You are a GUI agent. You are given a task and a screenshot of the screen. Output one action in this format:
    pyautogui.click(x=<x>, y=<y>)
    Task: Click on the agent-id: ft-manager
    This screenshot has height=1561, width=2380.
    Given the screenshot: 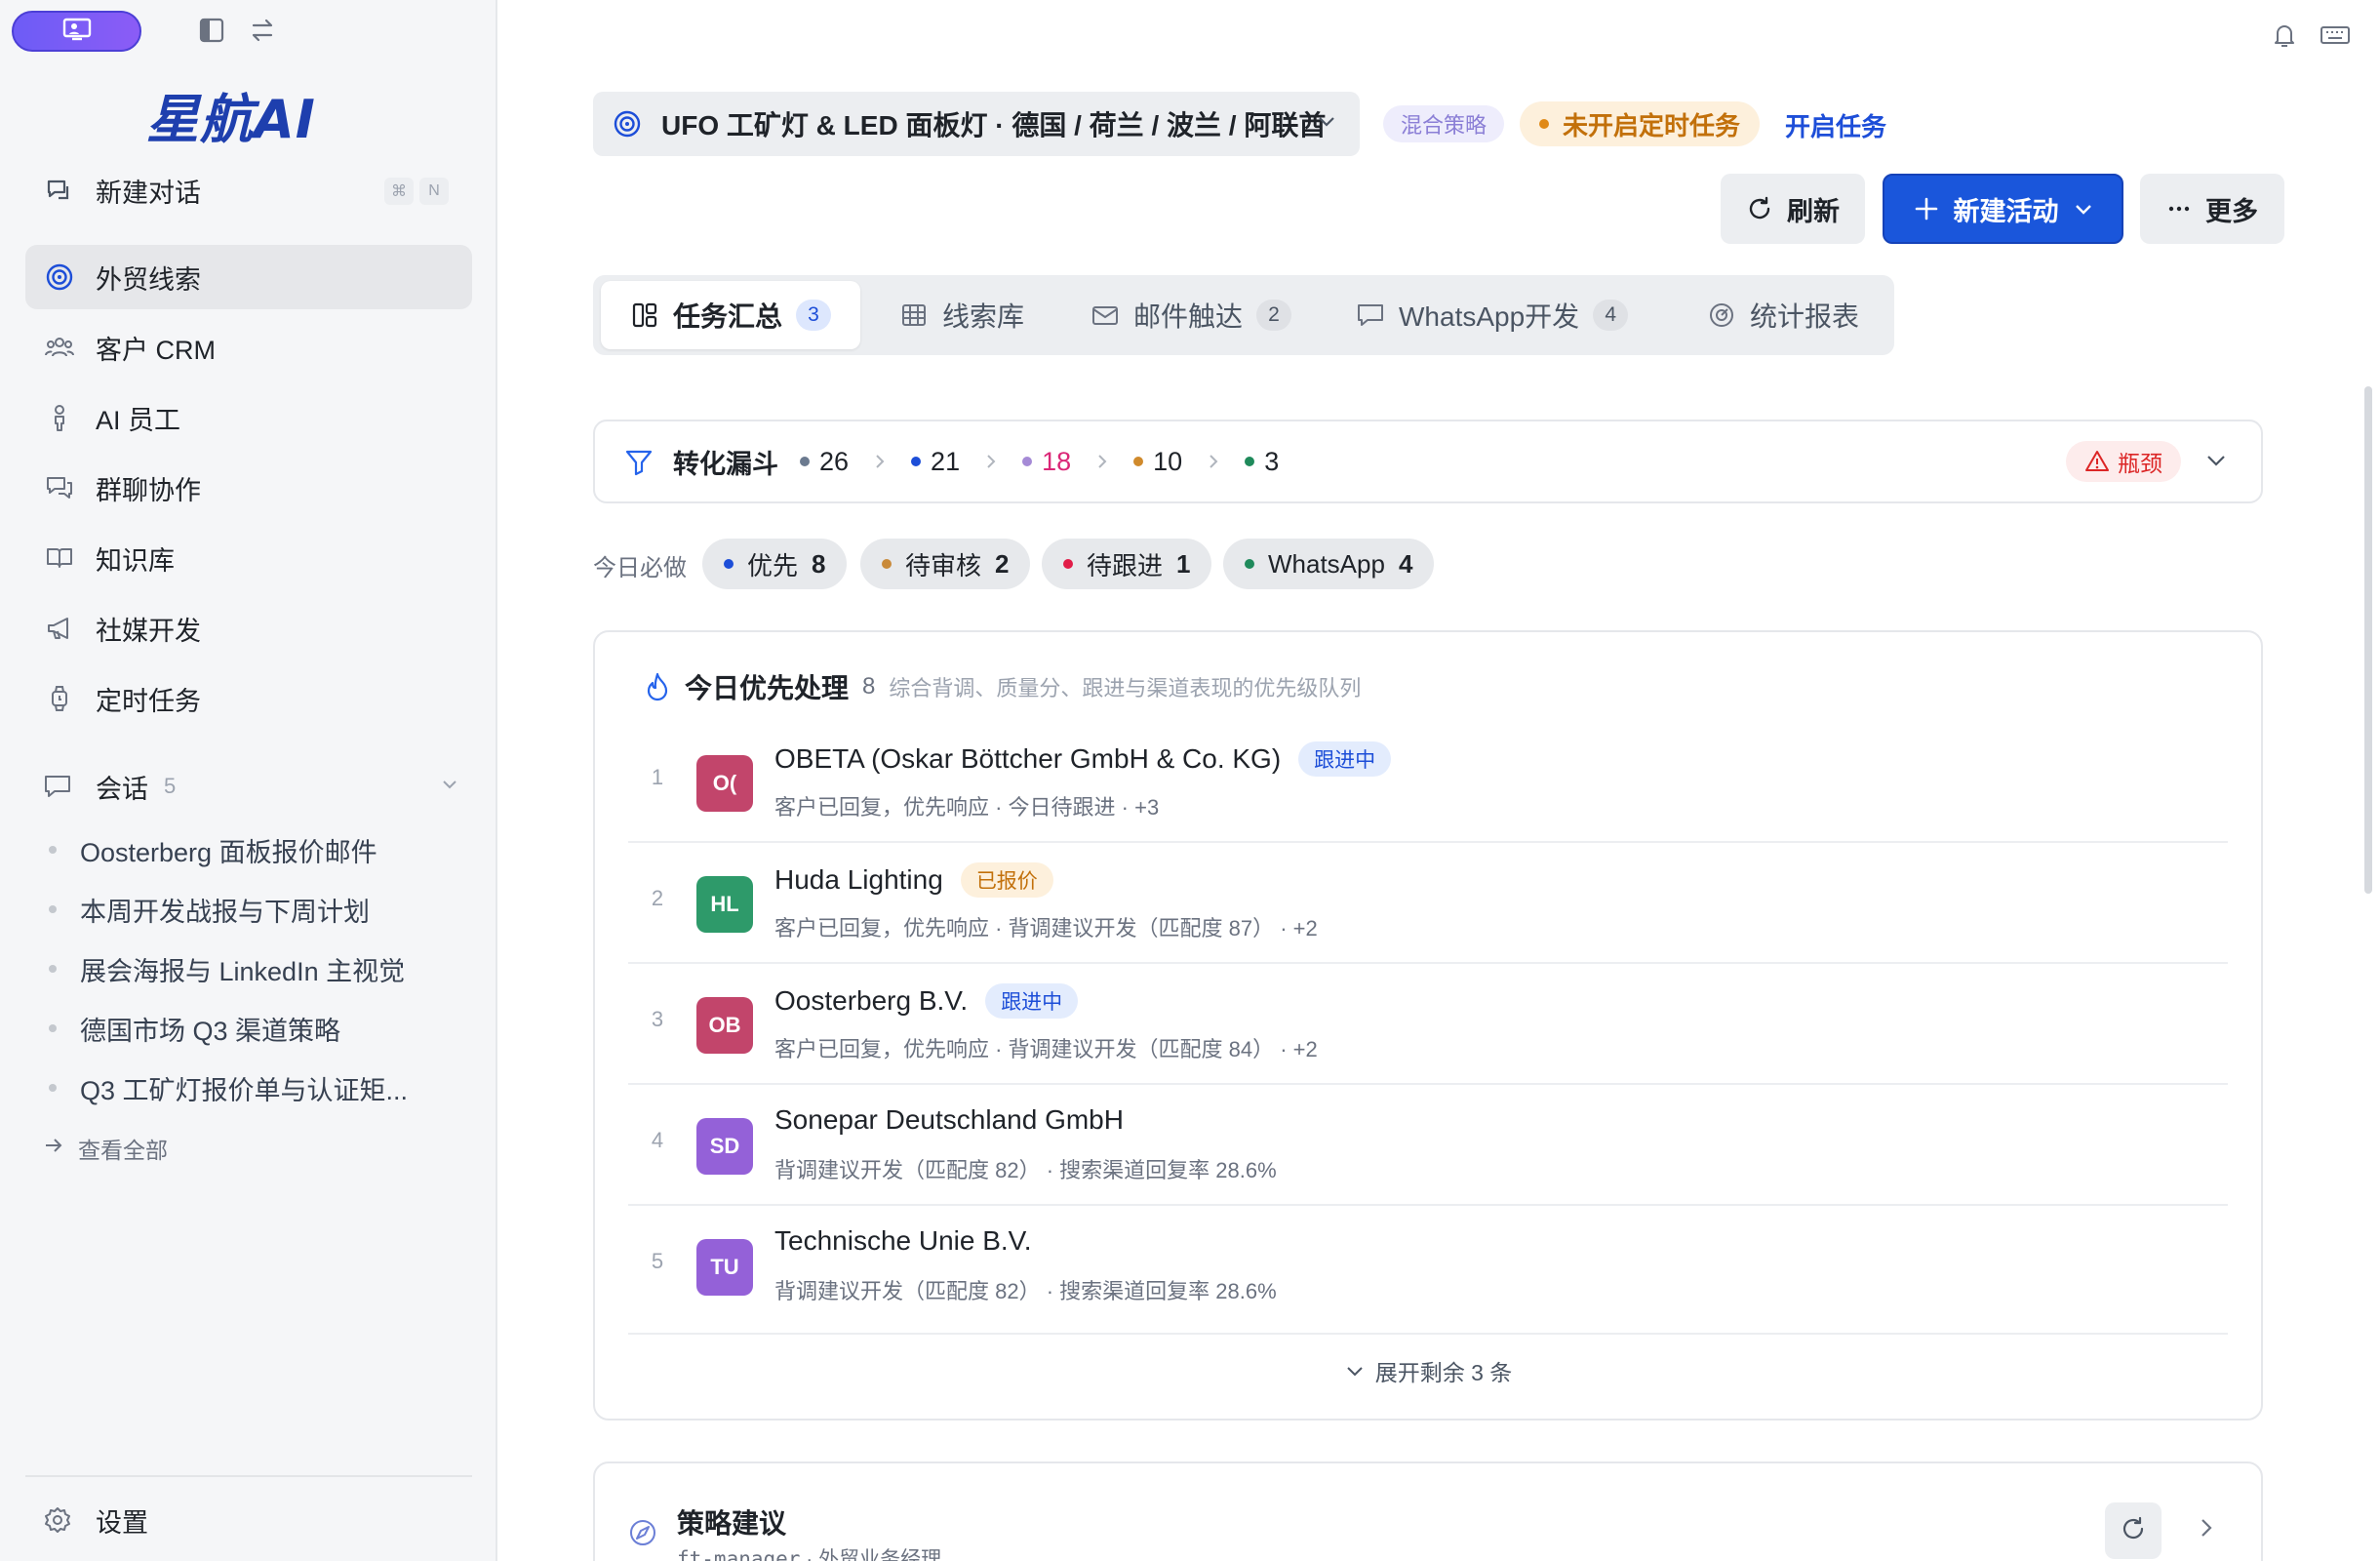 What is the action you would take?
    pyautogui.click(x=739, y=1554)
    